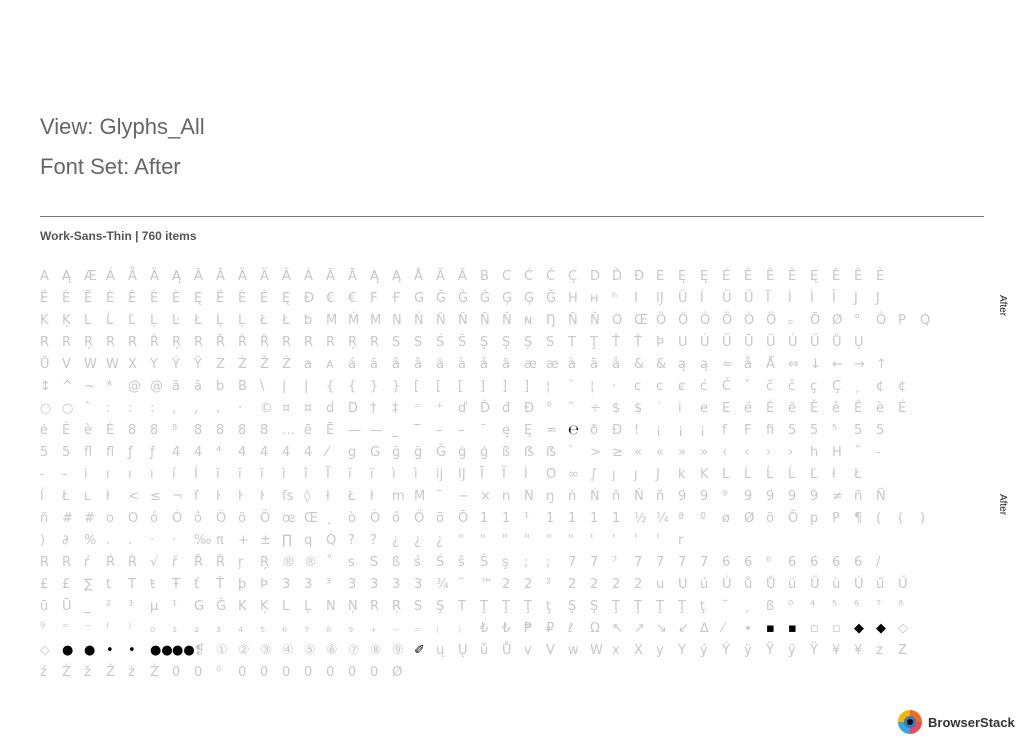  I want to click on glyph: s, so click(351, 562).